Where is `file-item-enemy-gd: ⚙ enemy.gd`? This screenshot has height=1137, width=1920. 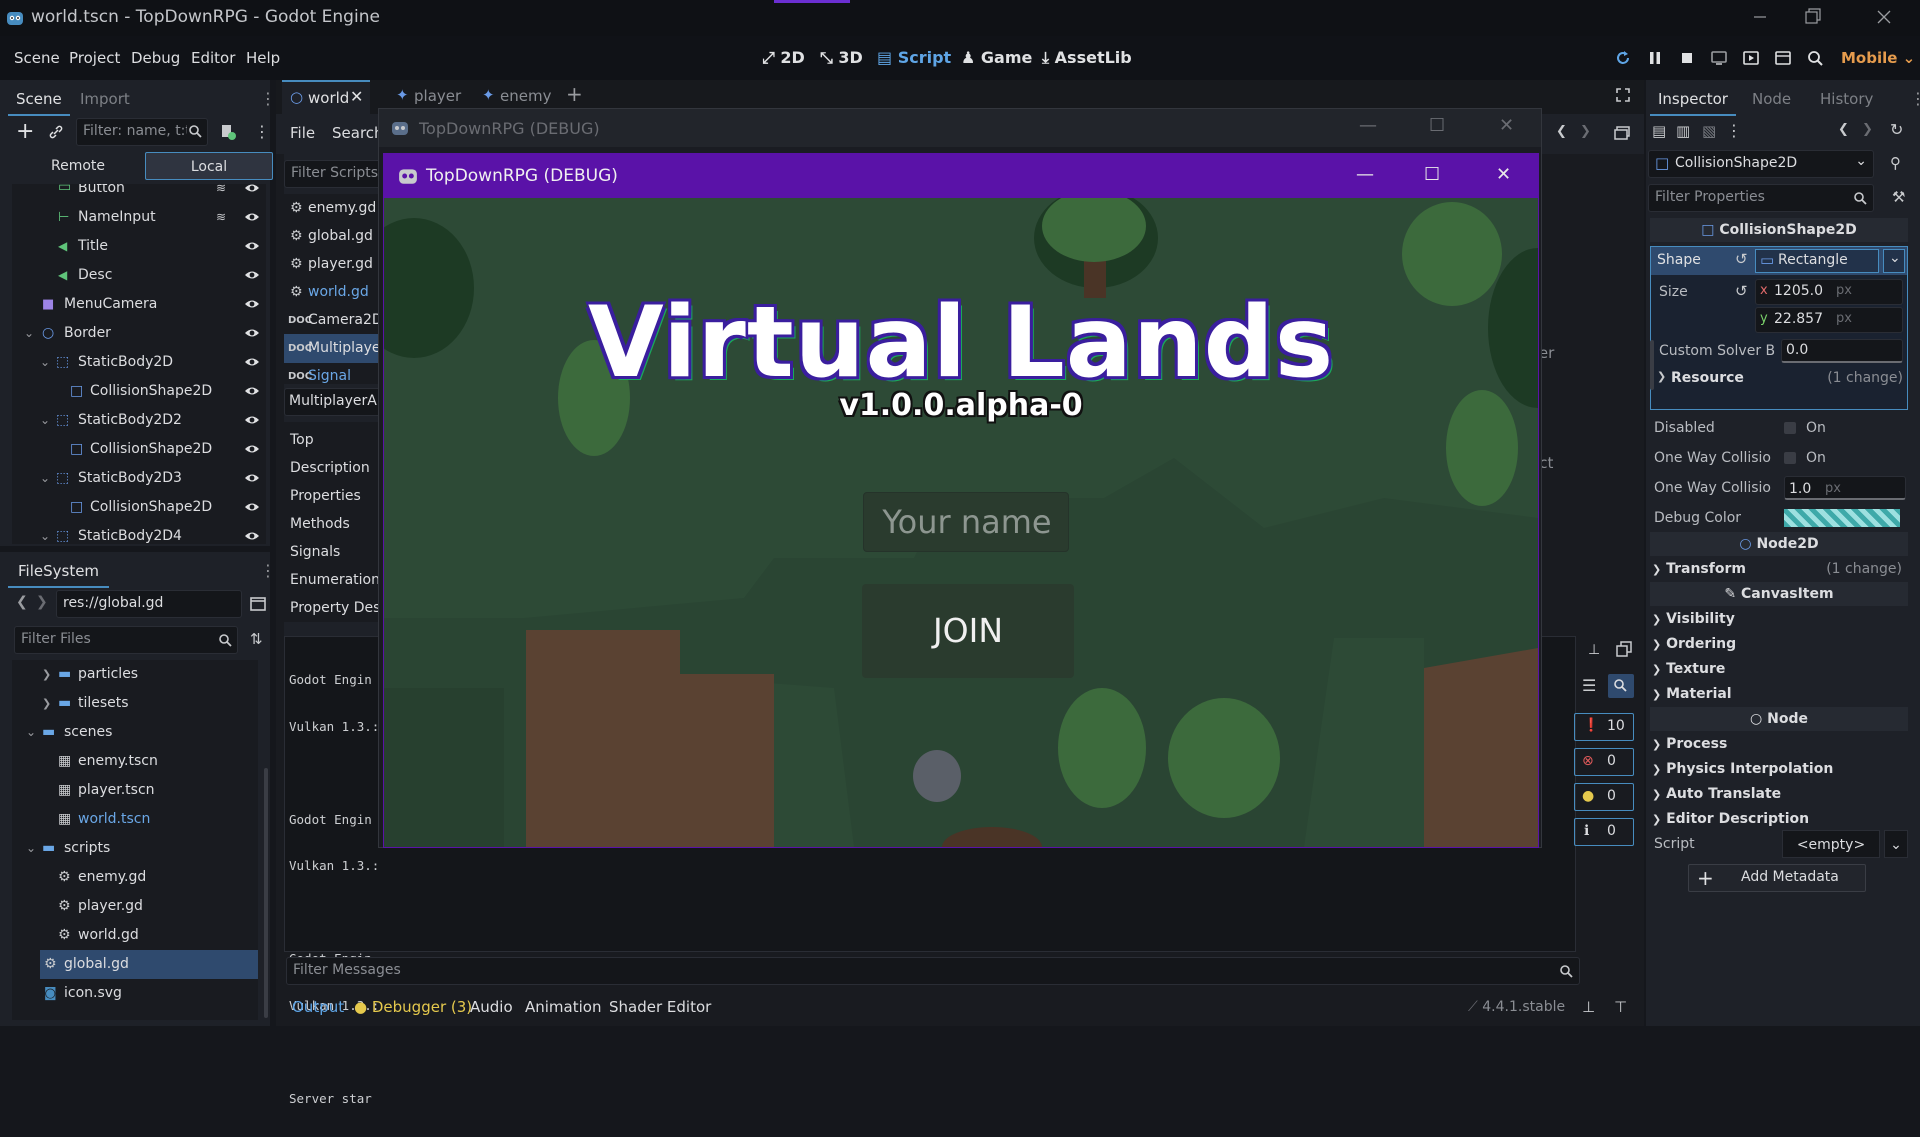 file-item-enemy-gd: ⚙ enemy.gd is located at coordinates (135, 877).